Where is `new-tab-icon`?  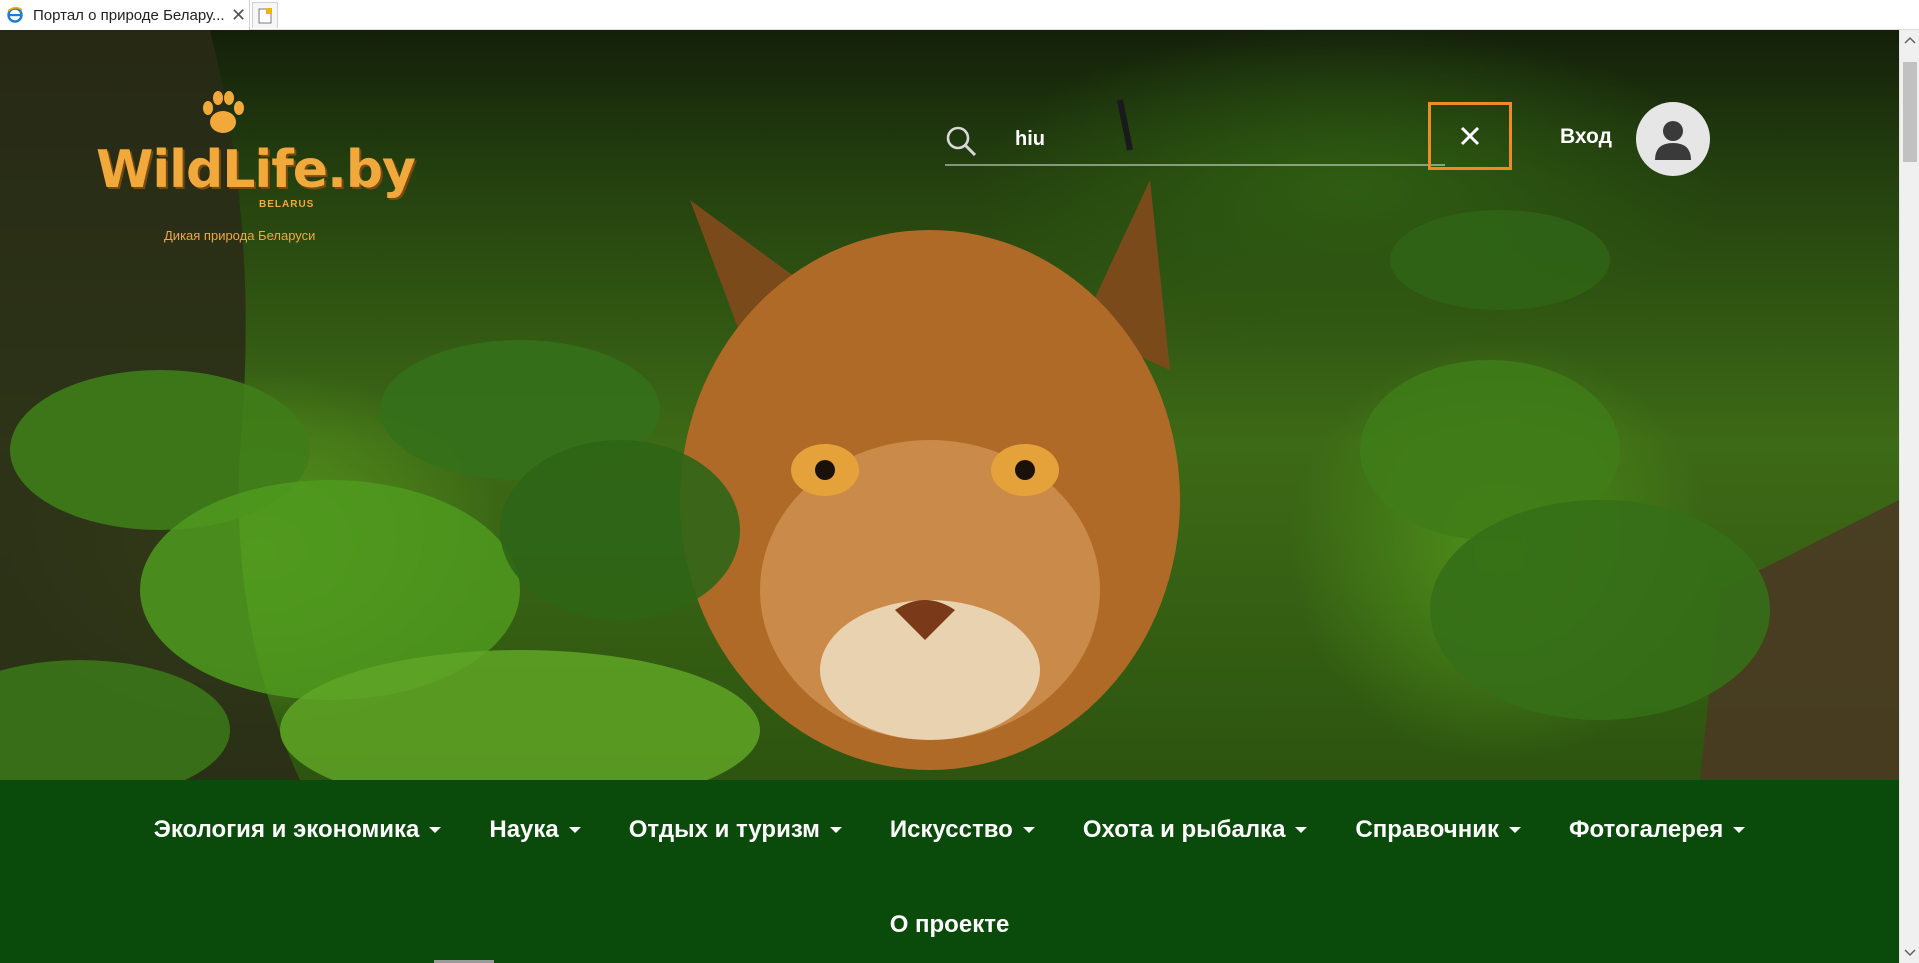
new-tab-icon is located at coordinates (265, 15).